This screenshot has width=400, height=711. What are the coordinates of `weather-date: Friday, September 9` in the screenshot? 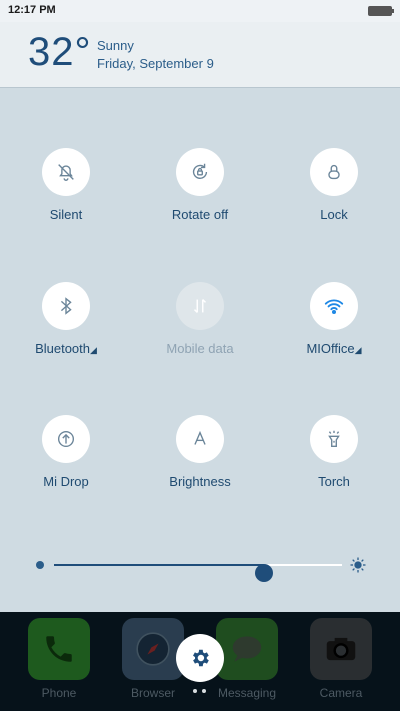 It's located at (155, 63).